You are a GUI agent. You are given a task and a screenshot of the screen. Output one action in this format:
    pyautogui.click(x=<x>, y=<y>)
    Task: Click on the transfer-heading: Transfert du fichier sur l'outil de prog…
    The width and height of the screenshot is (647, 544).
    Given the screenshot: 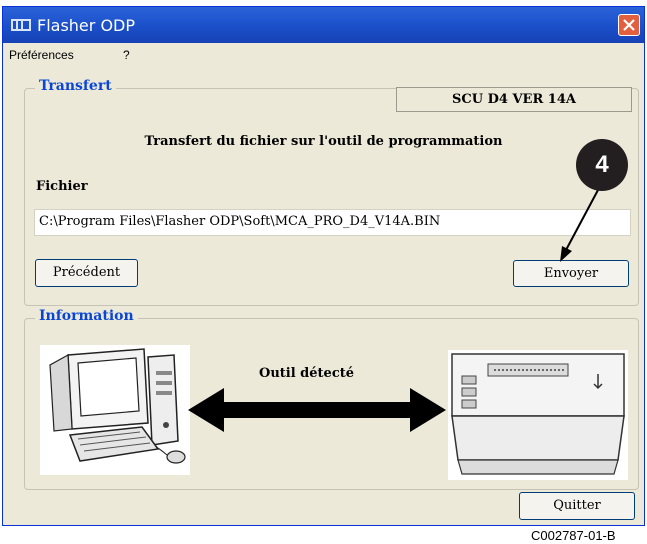 What is the action you would take?
    pyautogui.click(x=323, y=141)
    